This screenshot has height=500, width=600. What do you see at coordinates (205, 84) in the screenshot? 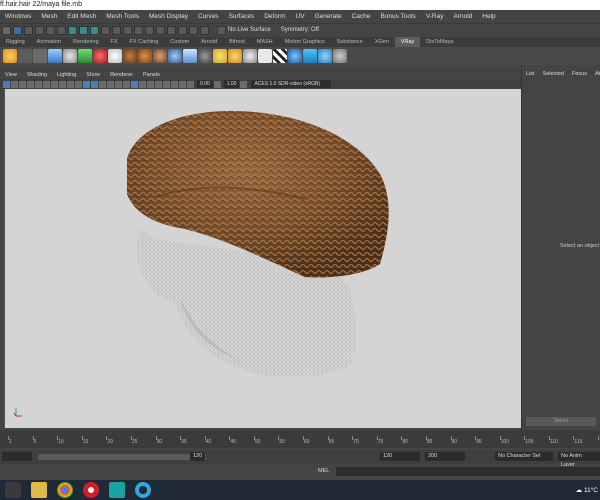
I see `exposure-field: 0.00` at bounding box center [205, 84].